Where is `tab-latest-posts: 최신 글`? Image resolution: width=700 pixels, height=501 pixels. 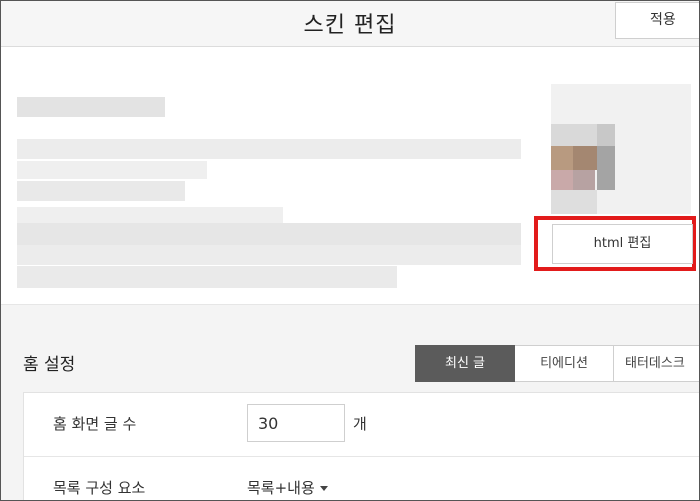 tab-latest-posts: 최신 글 is located at coordinates (465, 363).